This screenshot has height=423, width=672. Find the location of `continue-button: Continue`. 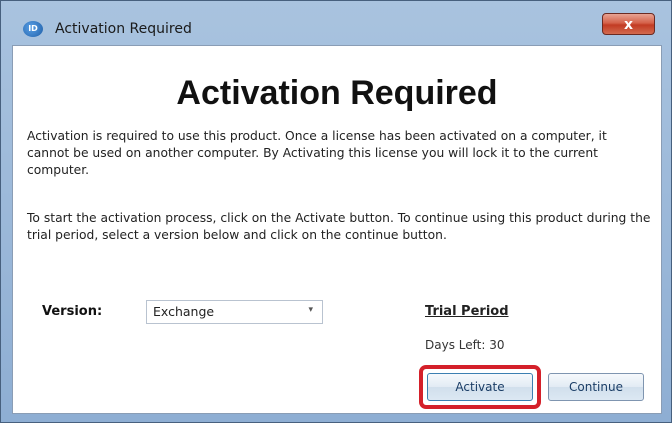

continue-button: Continue is located at coordinates (596, 387).